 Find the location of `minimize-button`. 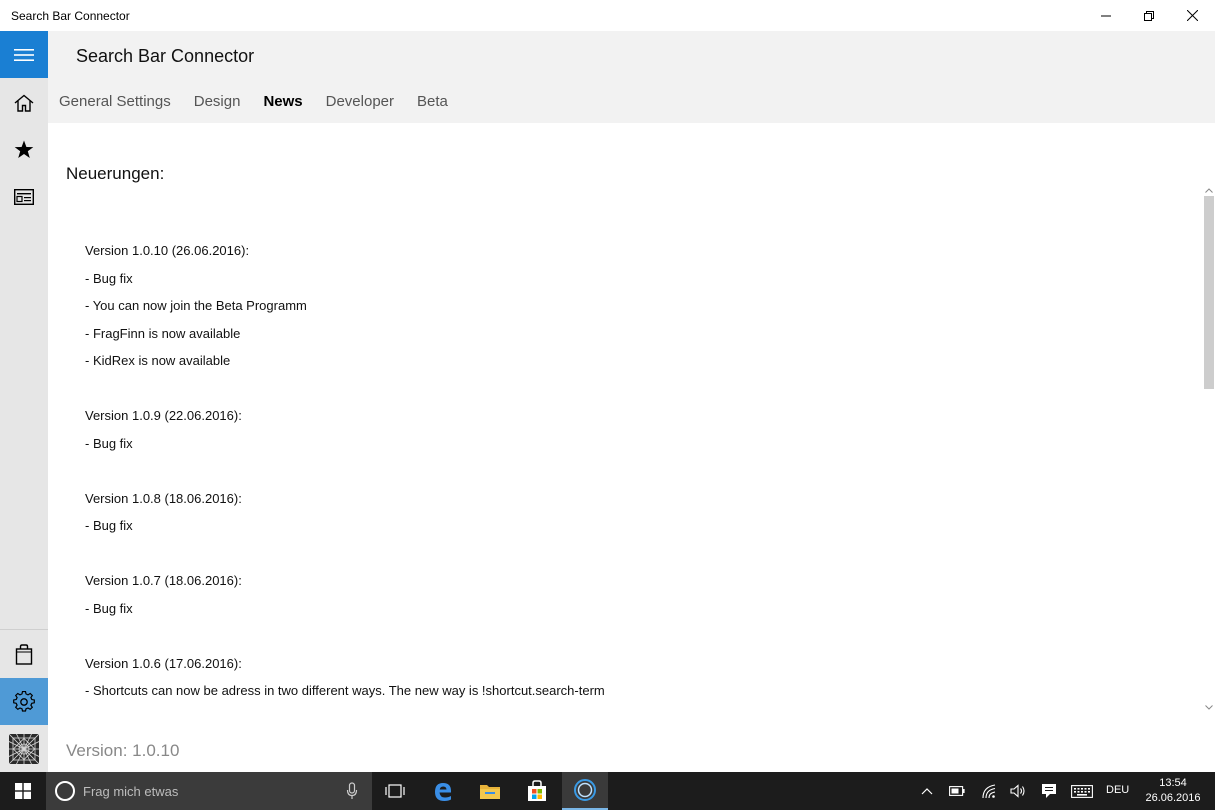

minimize-button is located at coordinates (1106, 15).